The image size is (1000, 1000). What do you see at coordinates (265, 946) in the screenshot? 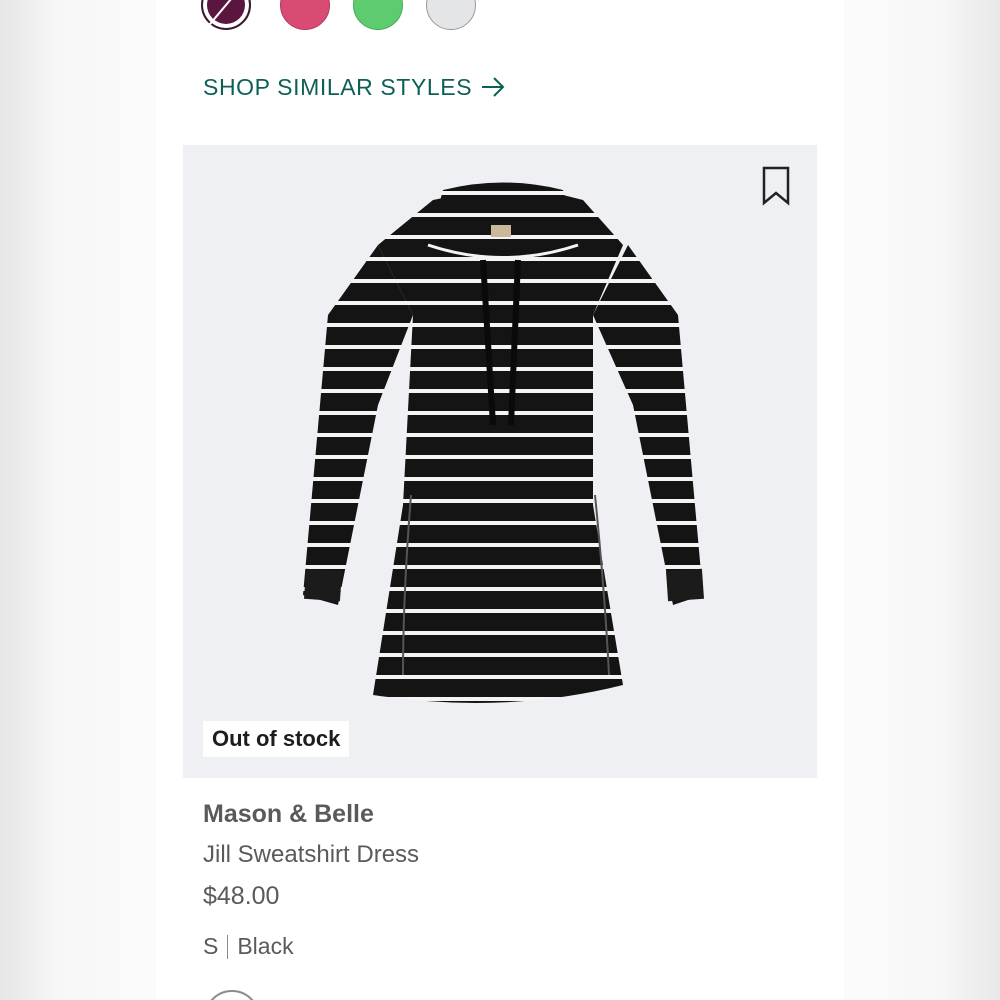
I see `product-color: Black` at bounding box center [265, 946].